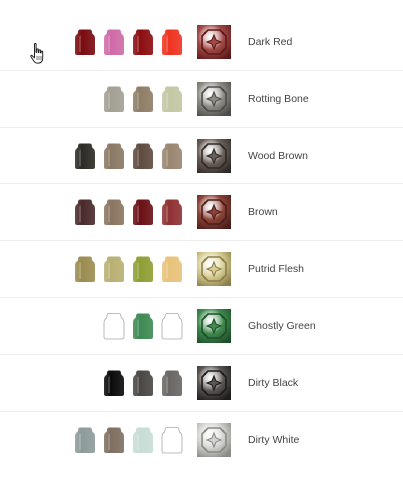 The height and width of the screenshot is (480, 403). I want to click on paint-name: Brown, so click(263, 212).